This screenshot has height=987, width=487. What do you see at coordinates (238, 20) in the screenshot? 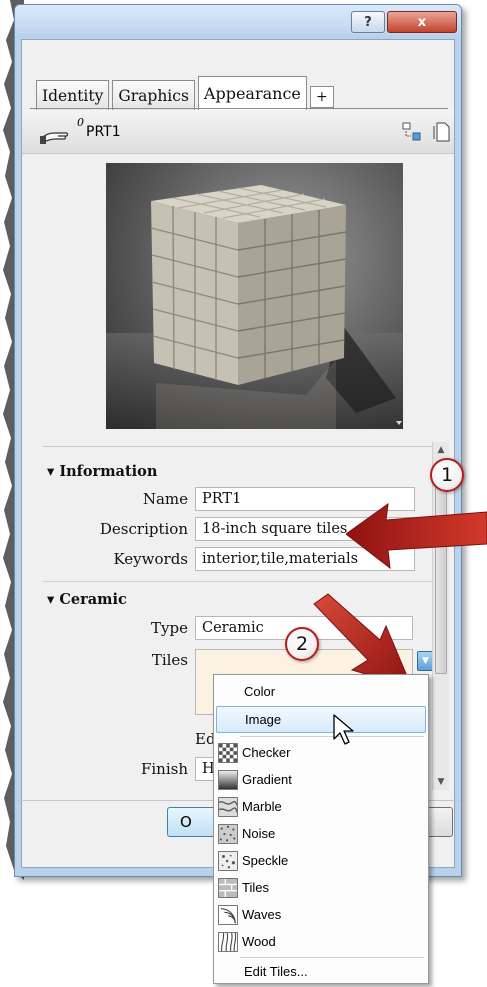
I see `title-bar: ? x` at bounding box center [238, 20].